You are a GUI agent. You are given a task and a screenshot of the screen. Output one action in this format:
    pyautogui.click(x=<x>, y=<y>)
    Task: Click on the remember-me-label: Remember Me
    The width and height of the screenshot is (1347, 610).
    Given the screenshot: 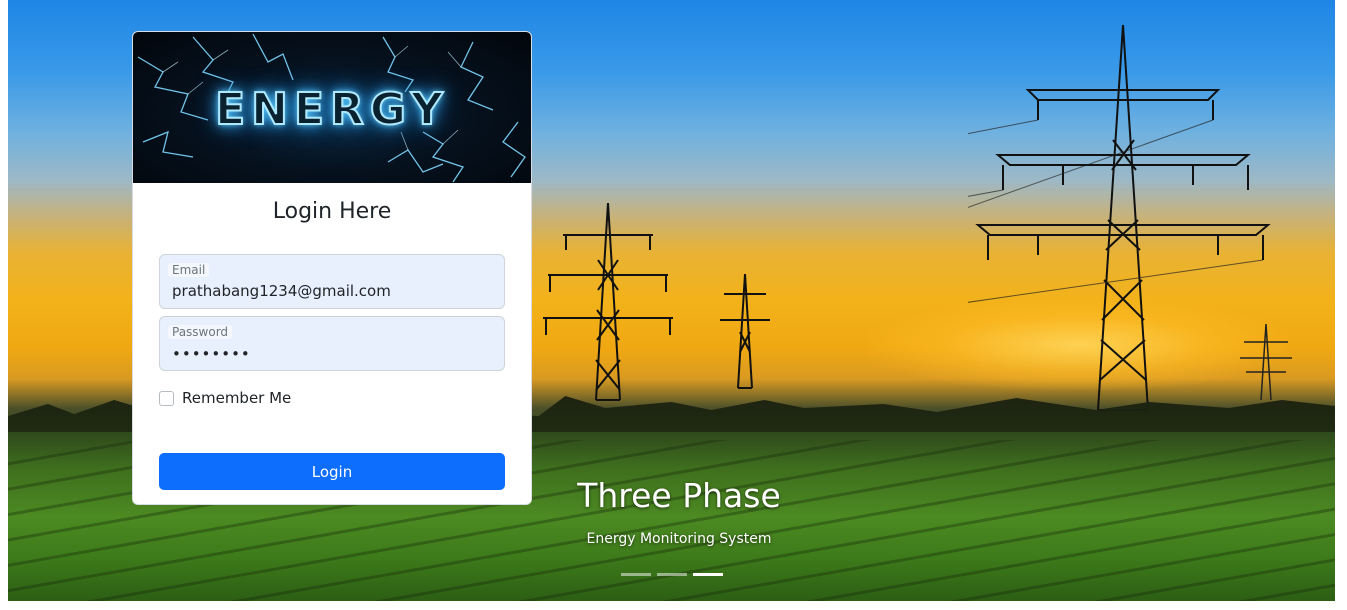 What is the action you would take?
    pyautogui.click(x=236, y=398)
    